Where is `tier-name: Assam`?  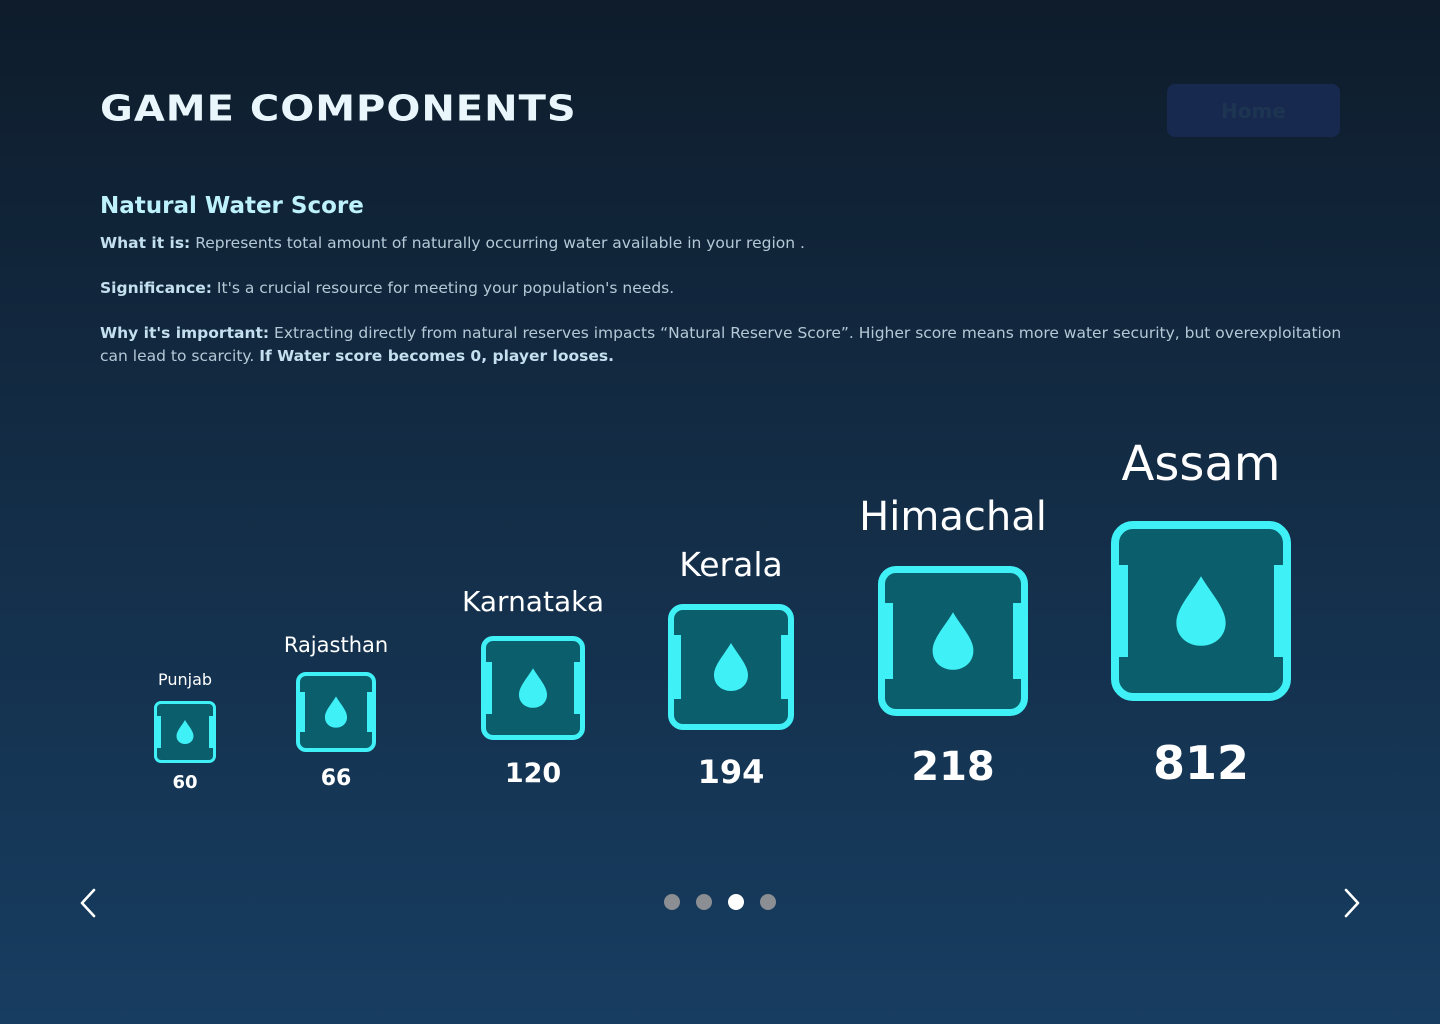 tier-name: Assam is located at coordinates (1201, 464).